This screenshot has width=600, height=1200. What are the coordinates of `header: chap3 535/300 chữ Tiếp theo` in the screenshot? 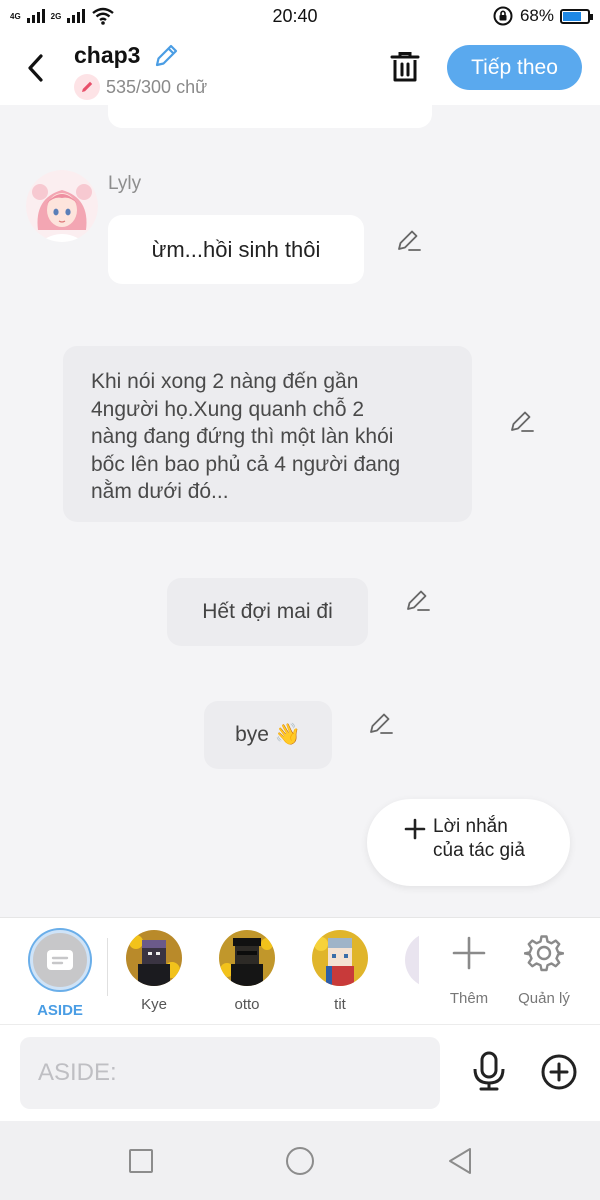 It's located at (300, 68).